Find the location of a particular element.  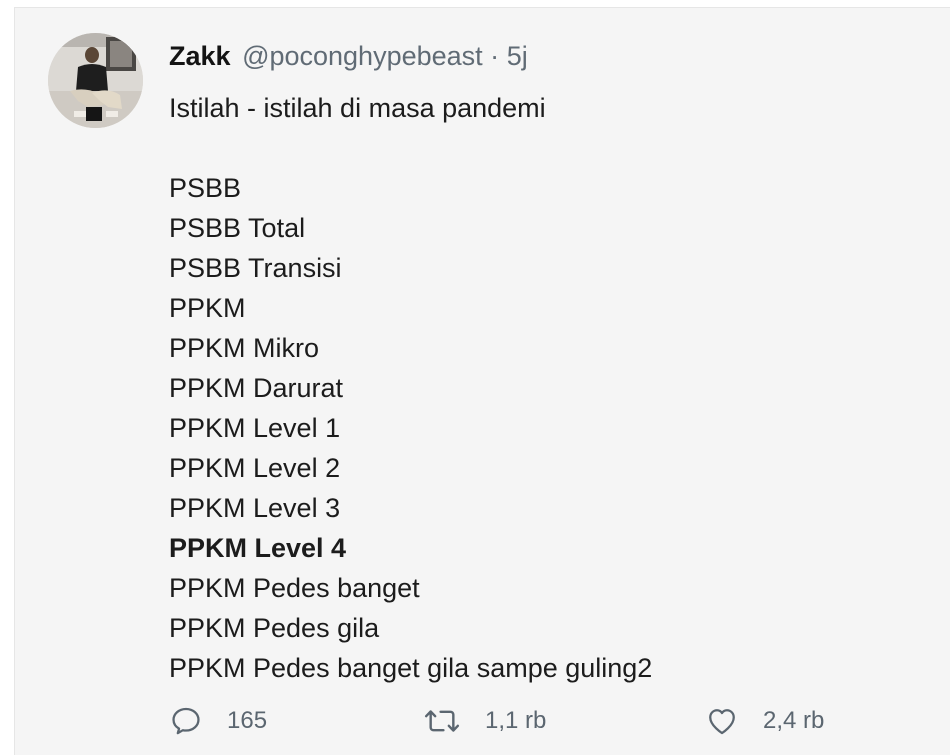

tweet-line: PPKM Pedes banget gila sampe guling2 is located at coordinates (411, 668).